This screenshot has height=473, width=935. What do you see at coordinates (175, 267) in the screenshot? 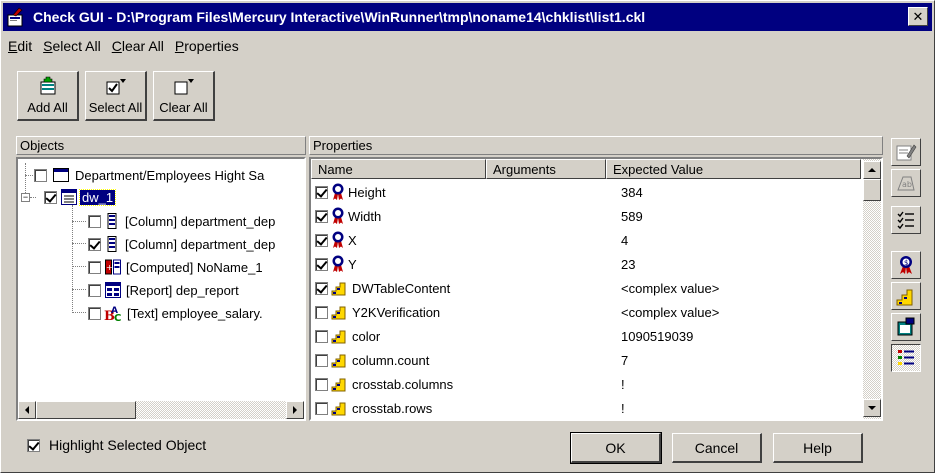
I see `tree-item-computed: + [Computed] NoName_1` at bounding box center [175, 267].